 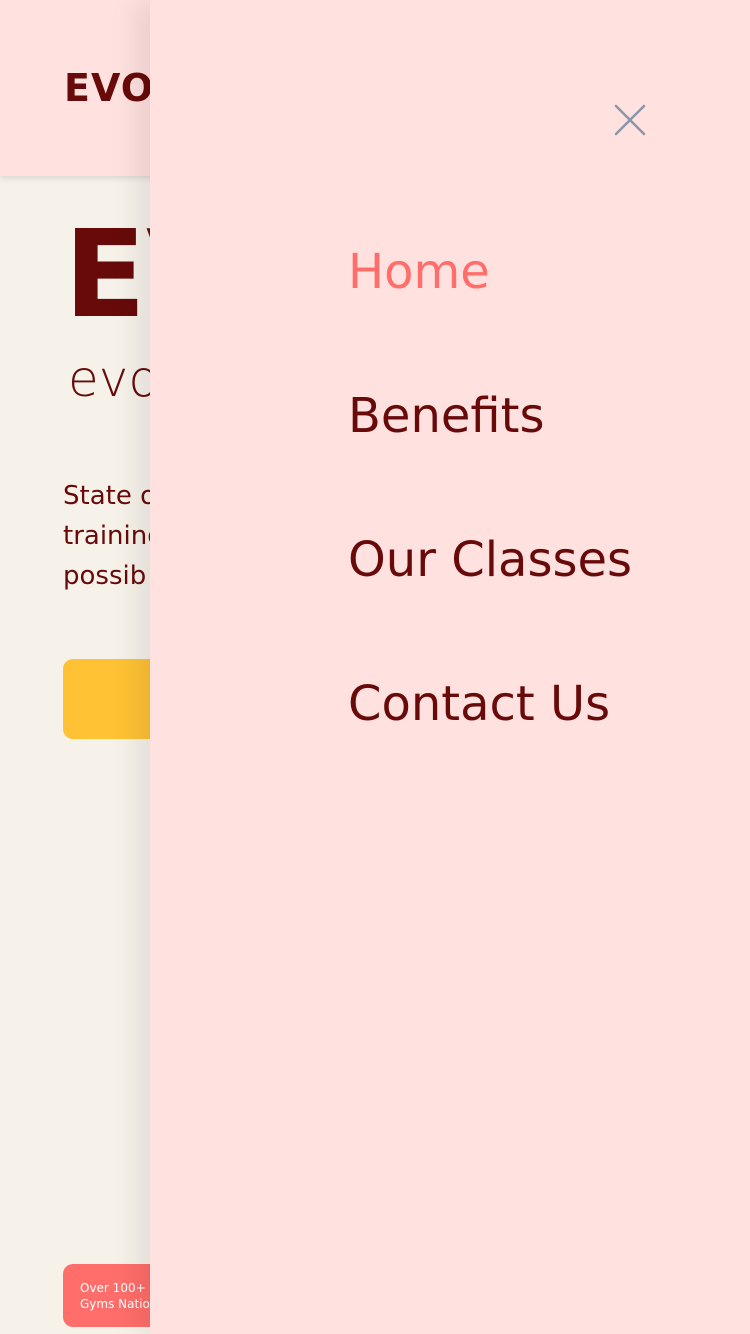 What do you see at coordinates (490, 312) in the screenshot?
I see `nav-item-home: Home` at bounding box center [490, 312].